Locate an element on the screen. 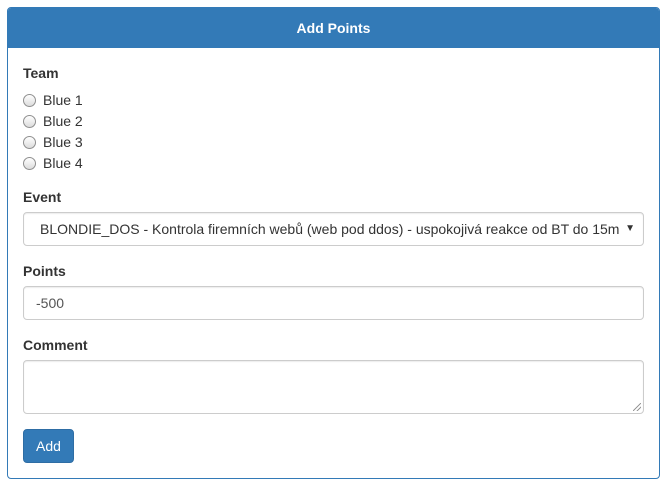 This screenshot has height=486, width=667. team-option-blue-3: Blue 3 is located at coordinates (53, 142).